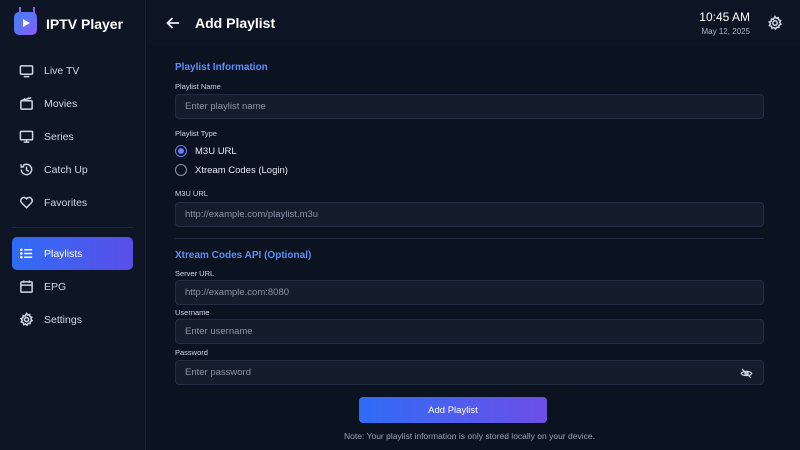  I want to click on sidebar-item-label: Live TV, so click(62, 70).